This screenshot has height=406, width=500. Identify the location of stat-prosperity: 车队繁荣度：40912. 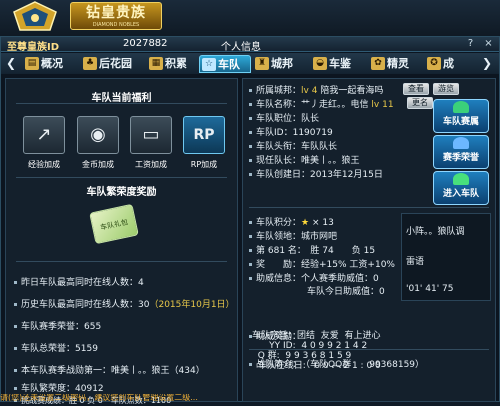
(59, 387).